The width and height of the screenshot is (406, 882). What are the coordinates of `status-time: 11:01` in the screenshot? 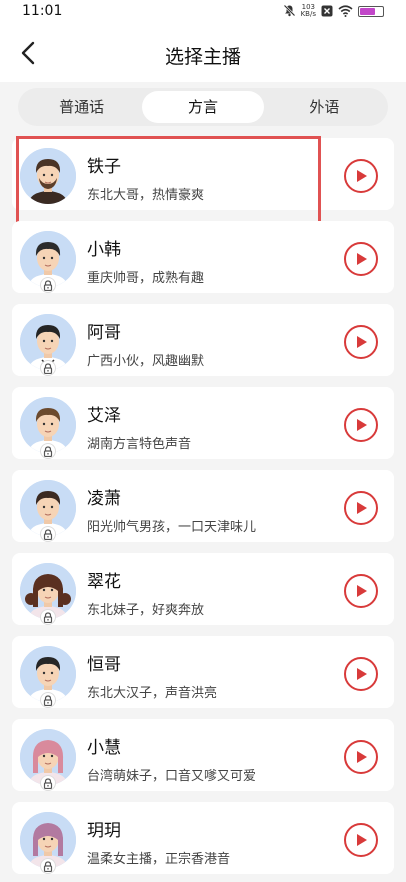 It's located at (42, 11).